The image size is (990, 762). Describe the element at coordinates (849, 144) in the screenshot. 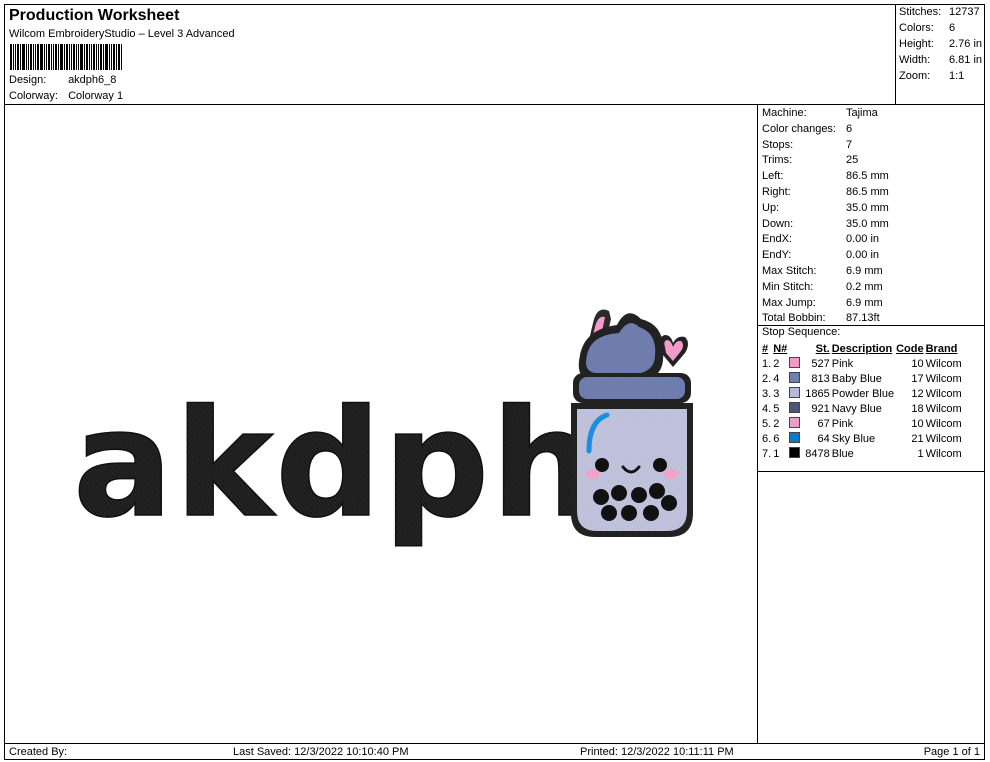

I see `machine-info-value: 7` at that location.